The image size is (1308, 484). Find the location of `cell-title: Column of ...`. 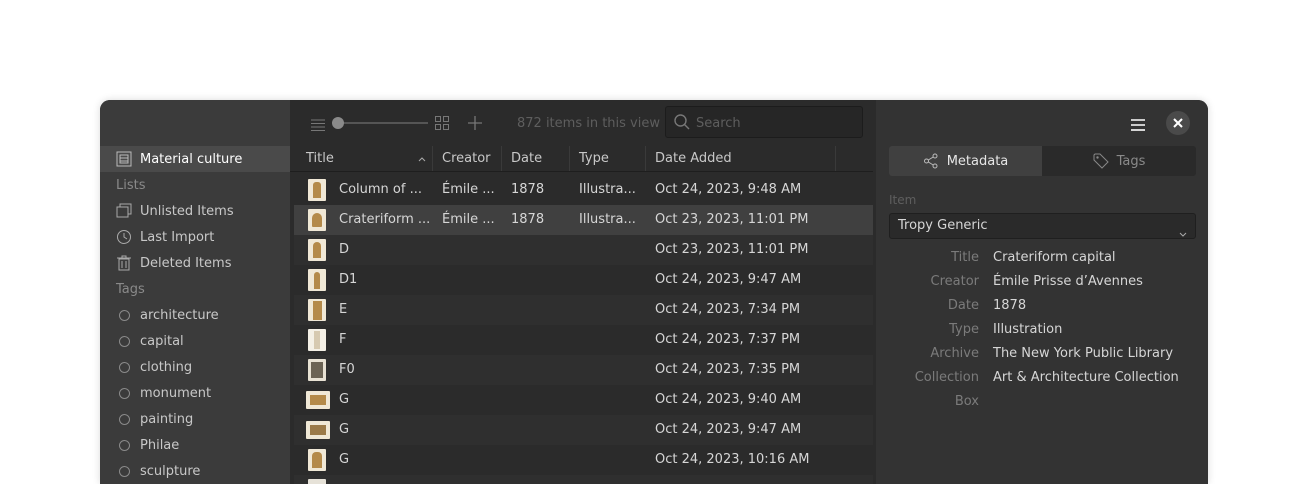

cell-title: Column of ... is located at coordinates (380, 189).